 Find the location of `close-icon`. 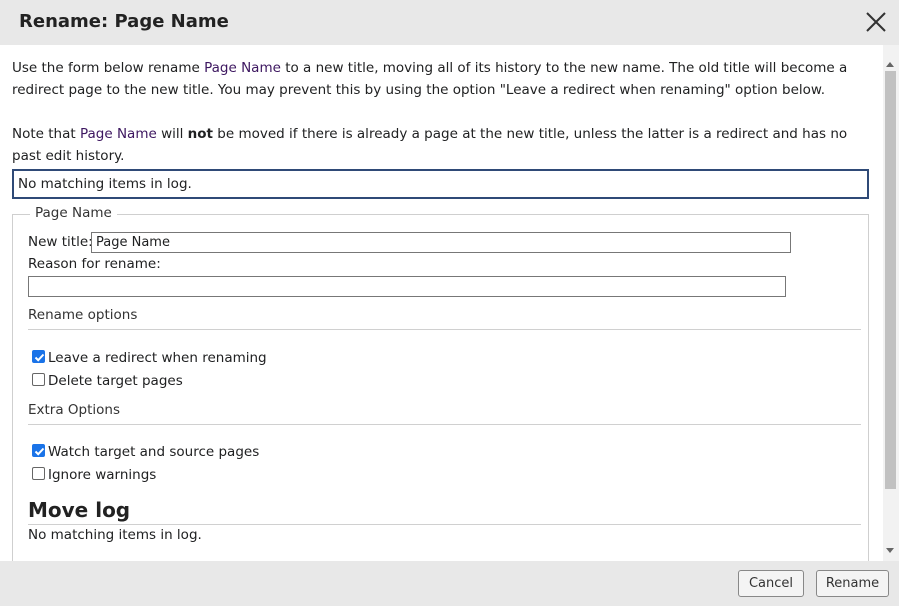

close-icon is located at coordinates (876, 22).